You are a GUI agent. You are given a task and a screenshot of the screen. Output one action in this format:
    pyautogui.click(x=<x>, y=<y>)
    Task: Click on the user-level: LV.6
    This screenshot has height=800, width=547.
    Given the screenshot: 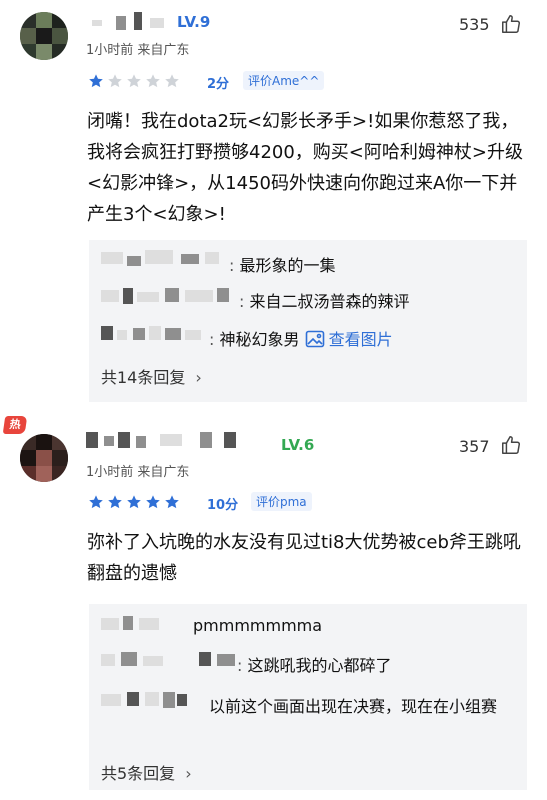 What is the action you would take?
    pyautogui.click(x=298, y=445)
    